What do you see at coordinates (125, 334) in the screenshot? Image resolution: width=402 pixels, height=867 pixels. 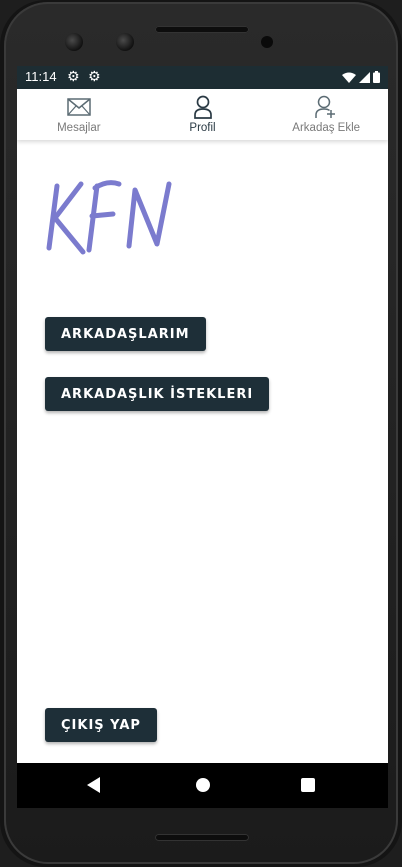 I see `my-friends-button: ARKADAŞLARIM` at bounding box center [125, 334].